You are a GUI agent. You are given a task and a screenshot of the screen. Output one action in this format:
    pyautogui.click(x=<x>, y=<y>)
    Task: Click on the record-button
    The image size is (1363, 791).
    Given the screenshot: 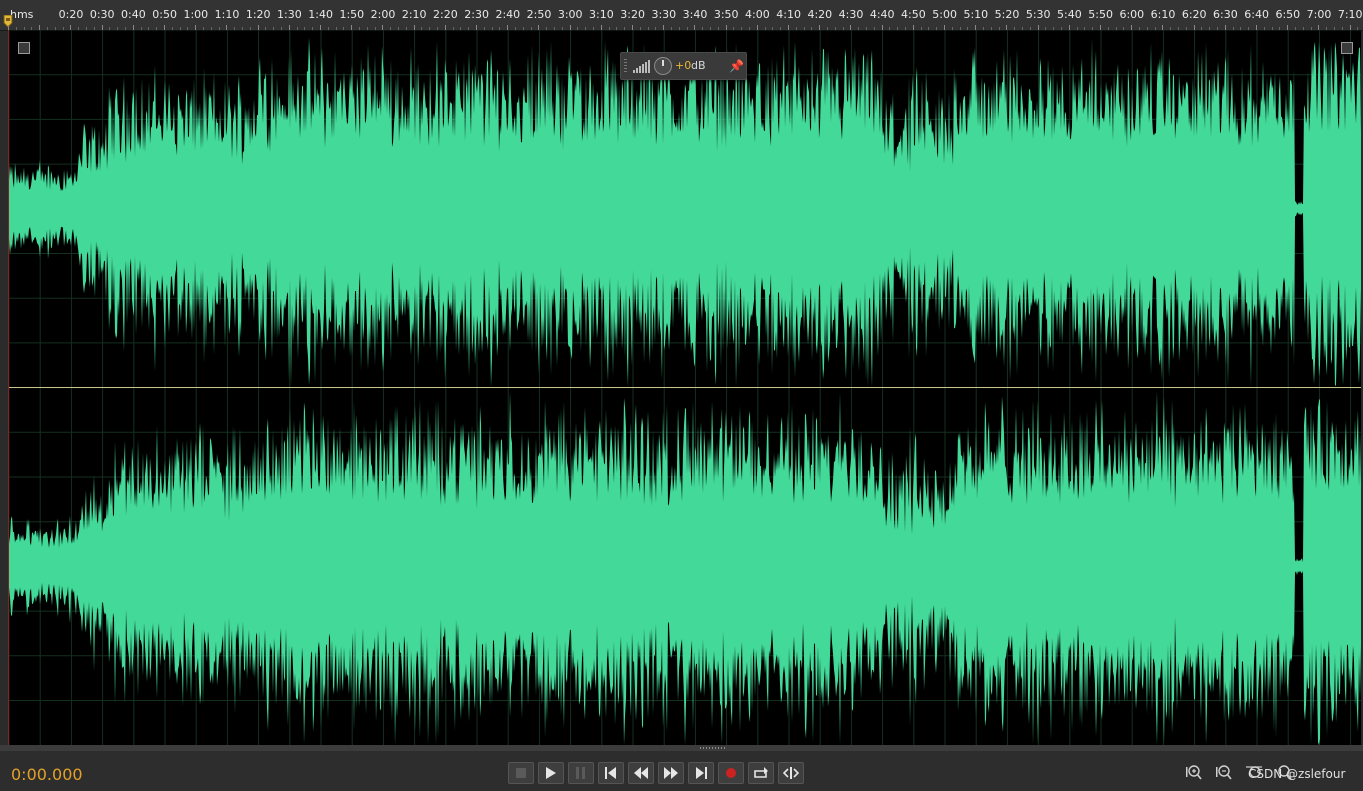 What is the action you would take?
    pyautogui.click(x=731, y=773)
    